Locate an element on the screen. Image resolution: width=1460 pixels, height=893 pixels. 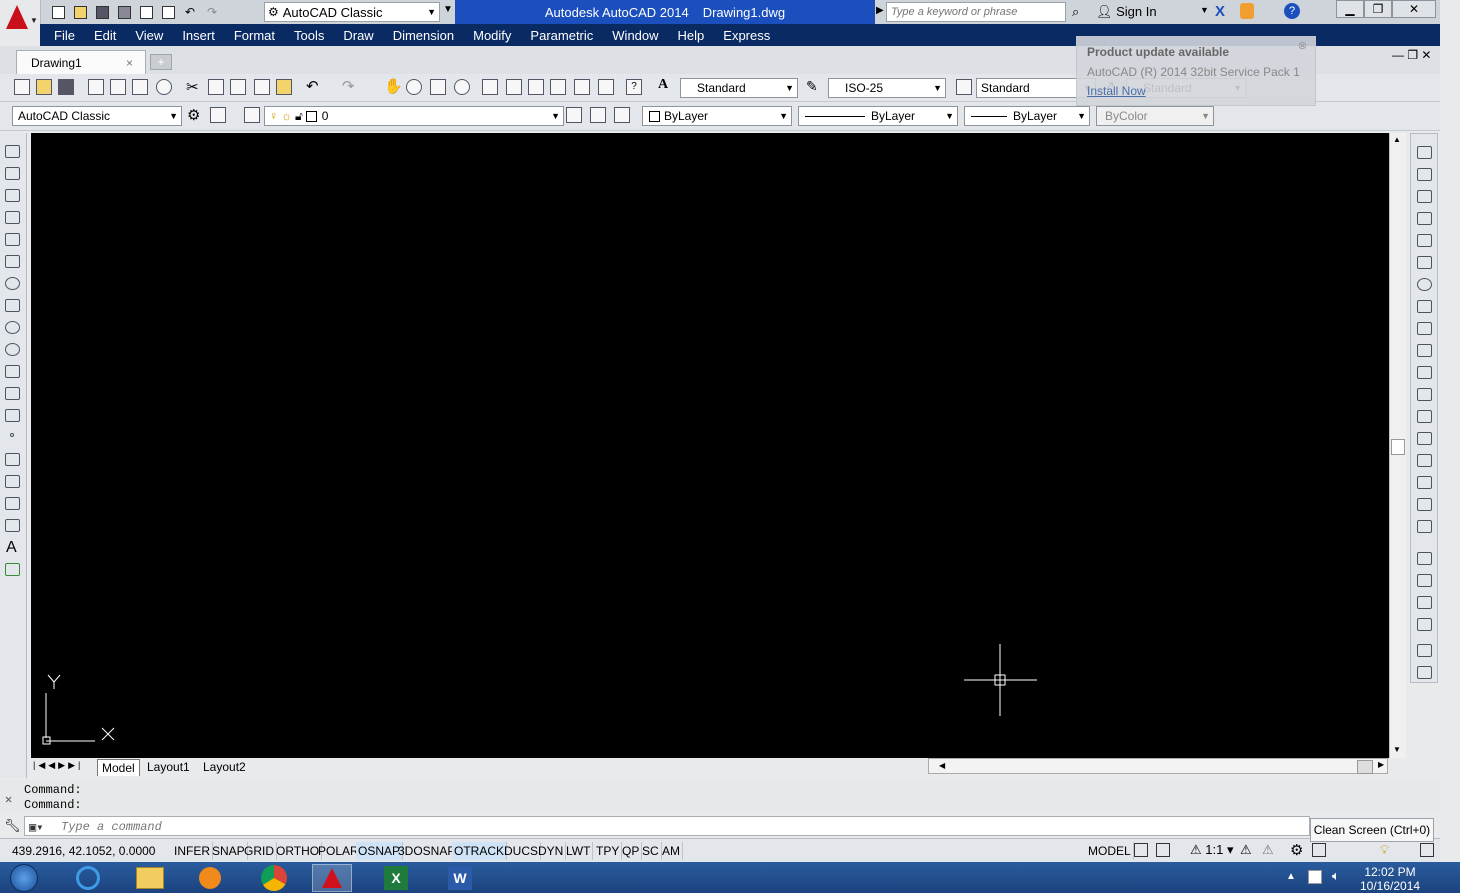
lineweight-select: ByLayer ▼ is located at coordinates (1027, 116).